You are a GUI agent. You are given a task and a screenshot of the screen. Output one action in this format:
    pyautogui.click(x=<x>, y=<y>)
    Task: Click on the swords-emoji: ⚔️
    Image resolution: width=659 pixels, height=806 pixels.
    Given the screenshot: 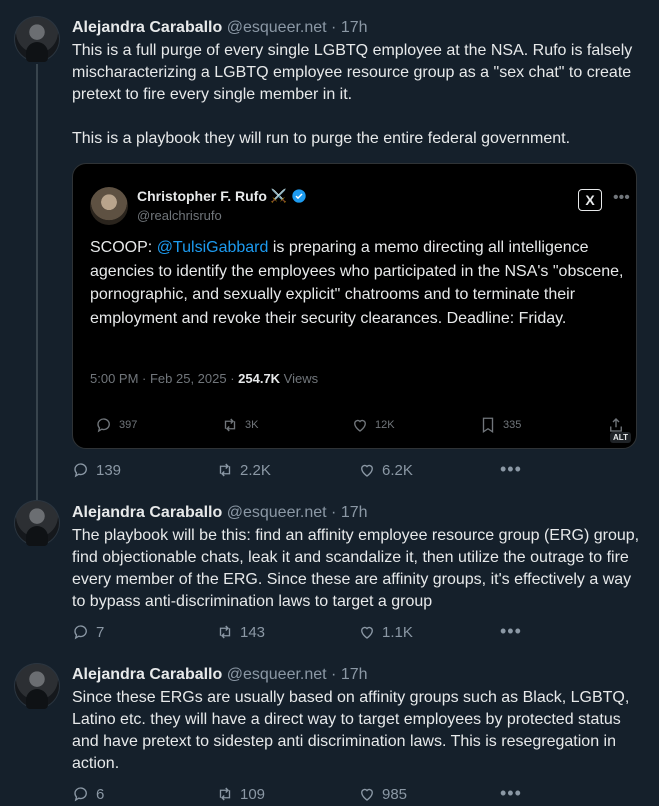 What is the action you would take?
    pyautogui.click(x=279, y=195)
    